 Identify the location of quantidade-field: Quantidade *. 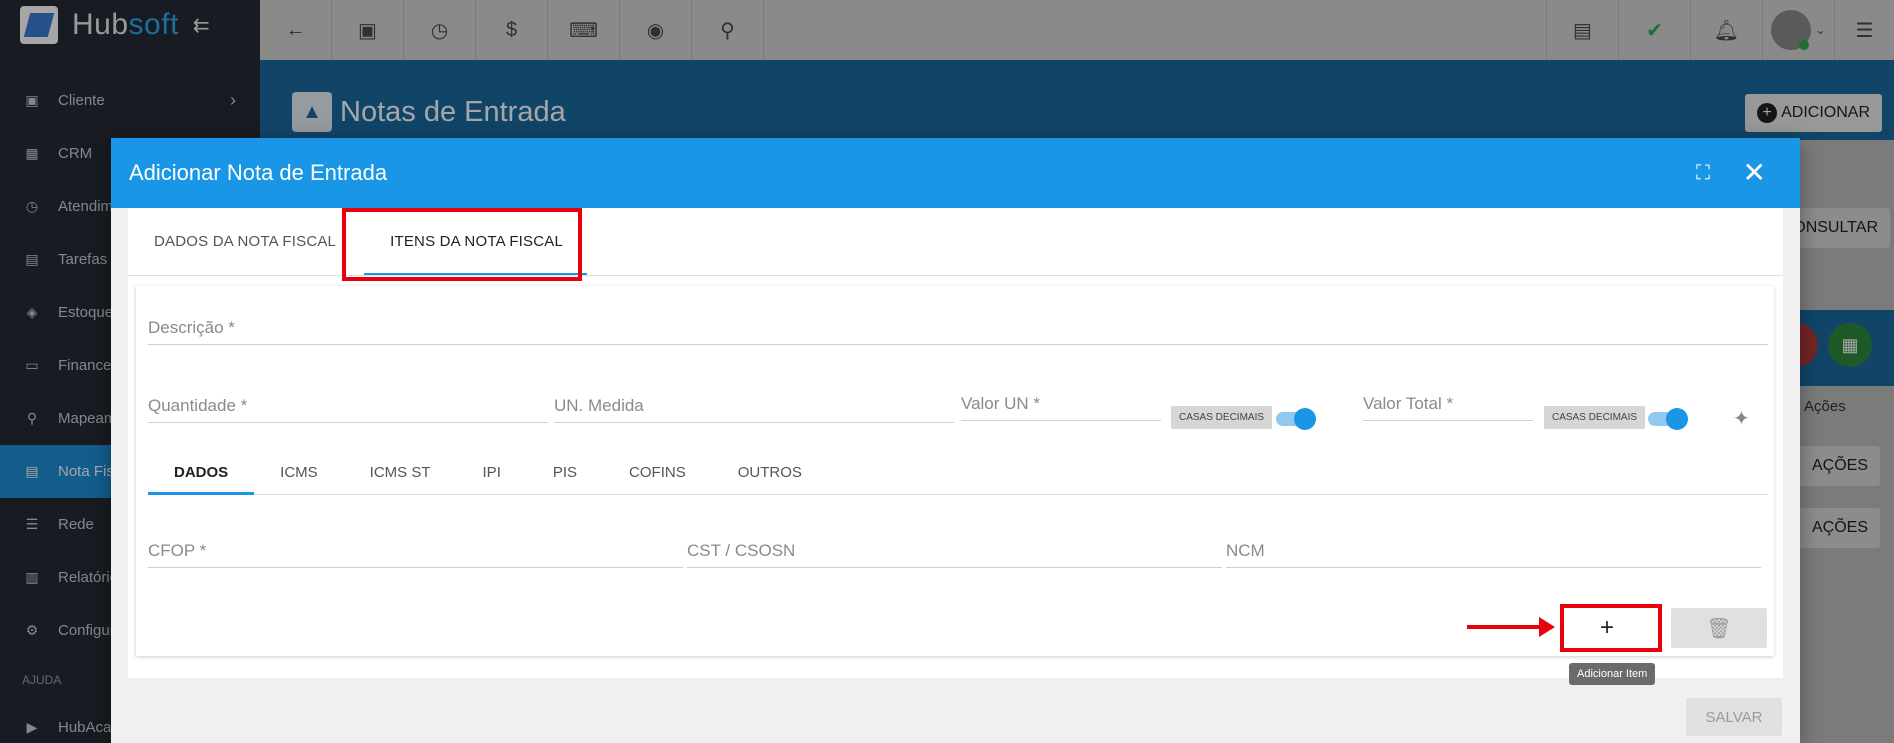
(348, 409).